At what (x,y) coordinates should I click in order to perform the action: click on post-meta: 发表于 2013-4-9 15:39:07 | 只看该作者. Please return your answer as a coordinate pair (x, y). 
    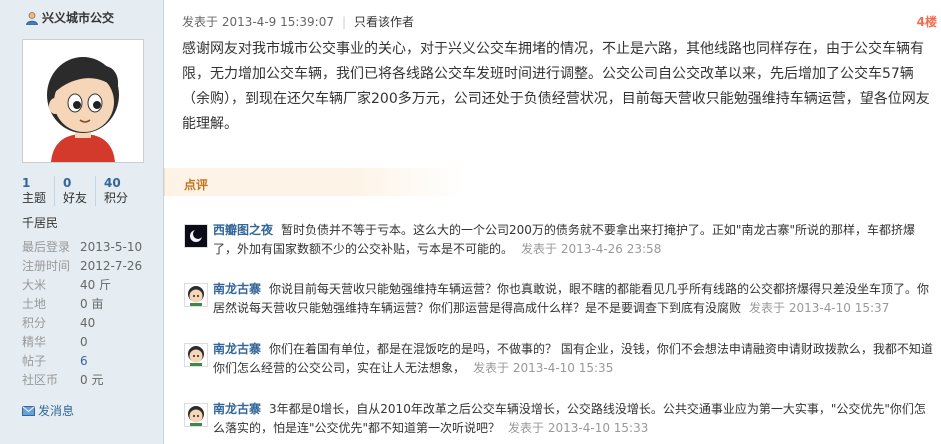
    Looking at the image, I should click on (298, 21).